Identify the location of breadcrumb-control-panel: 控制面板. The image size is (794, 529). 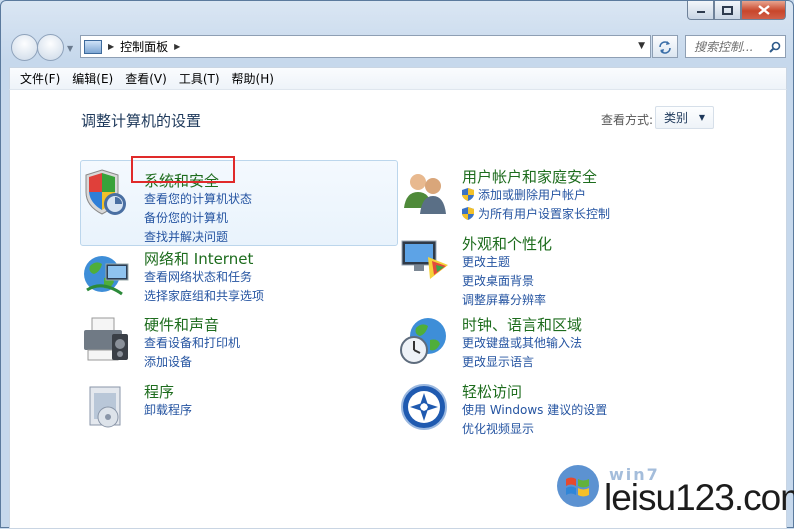
(144, 46).